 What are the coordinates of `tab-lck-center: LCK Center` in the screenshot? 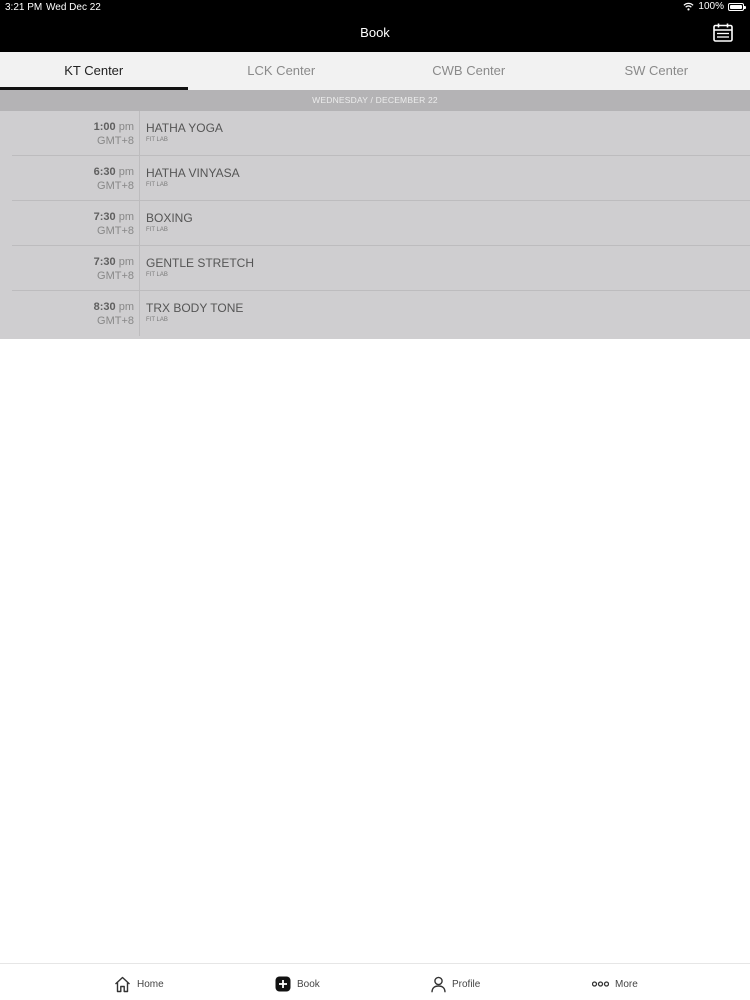 It's located at (282, 71).